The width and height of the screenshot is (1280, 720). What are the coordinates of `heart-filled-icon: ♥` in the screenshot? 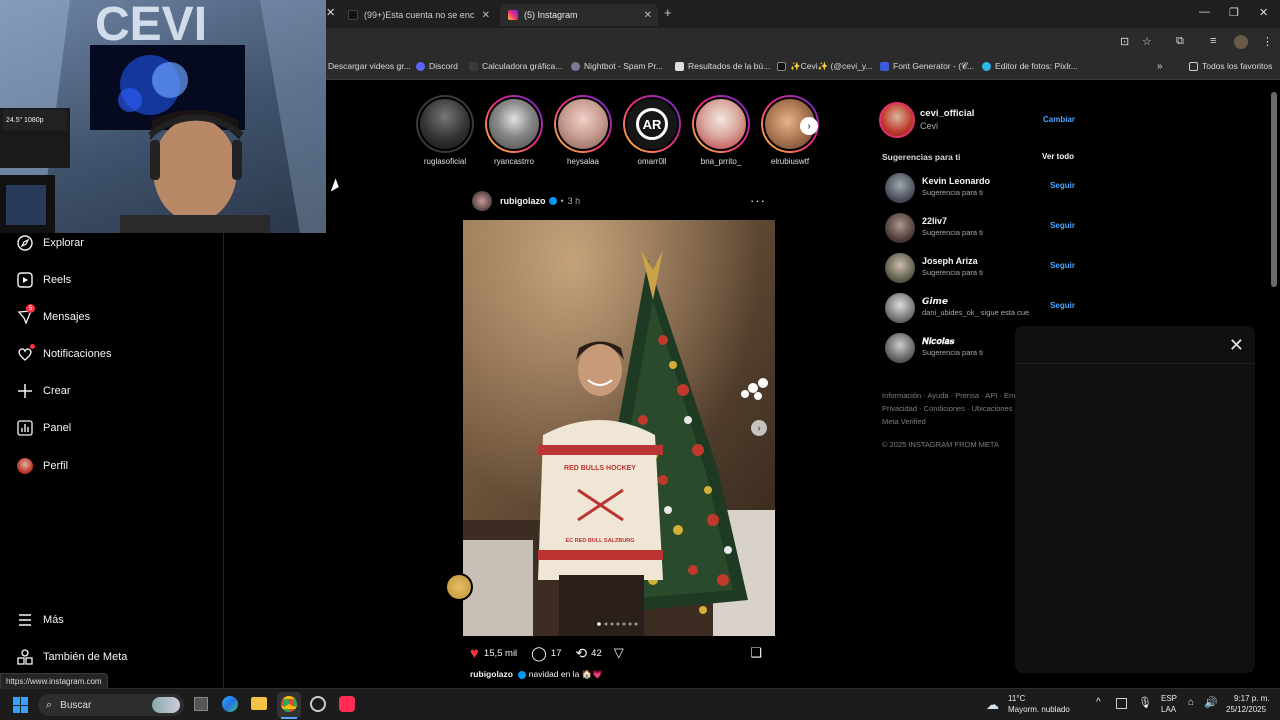 It's located at (474, 653).